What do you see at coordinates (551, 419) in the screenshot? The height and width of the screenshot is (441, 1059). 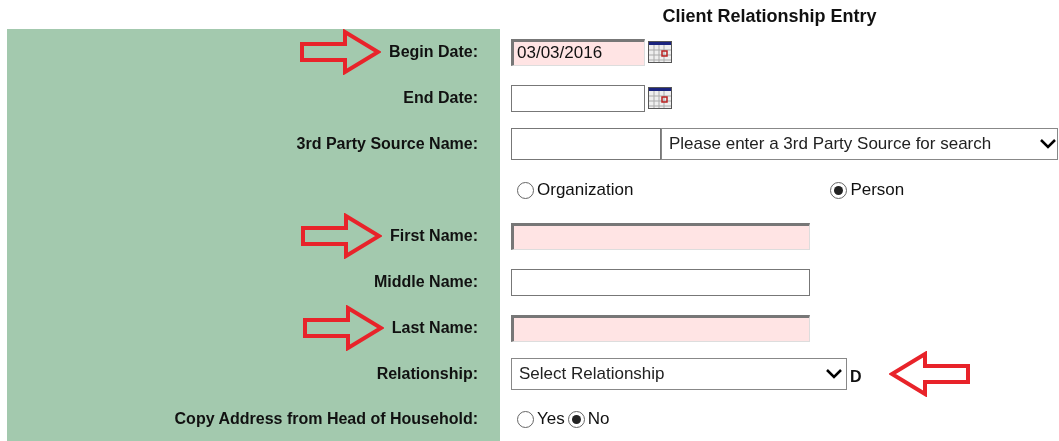 I see `radio-label: Yes` at bounding box center [551, 419].